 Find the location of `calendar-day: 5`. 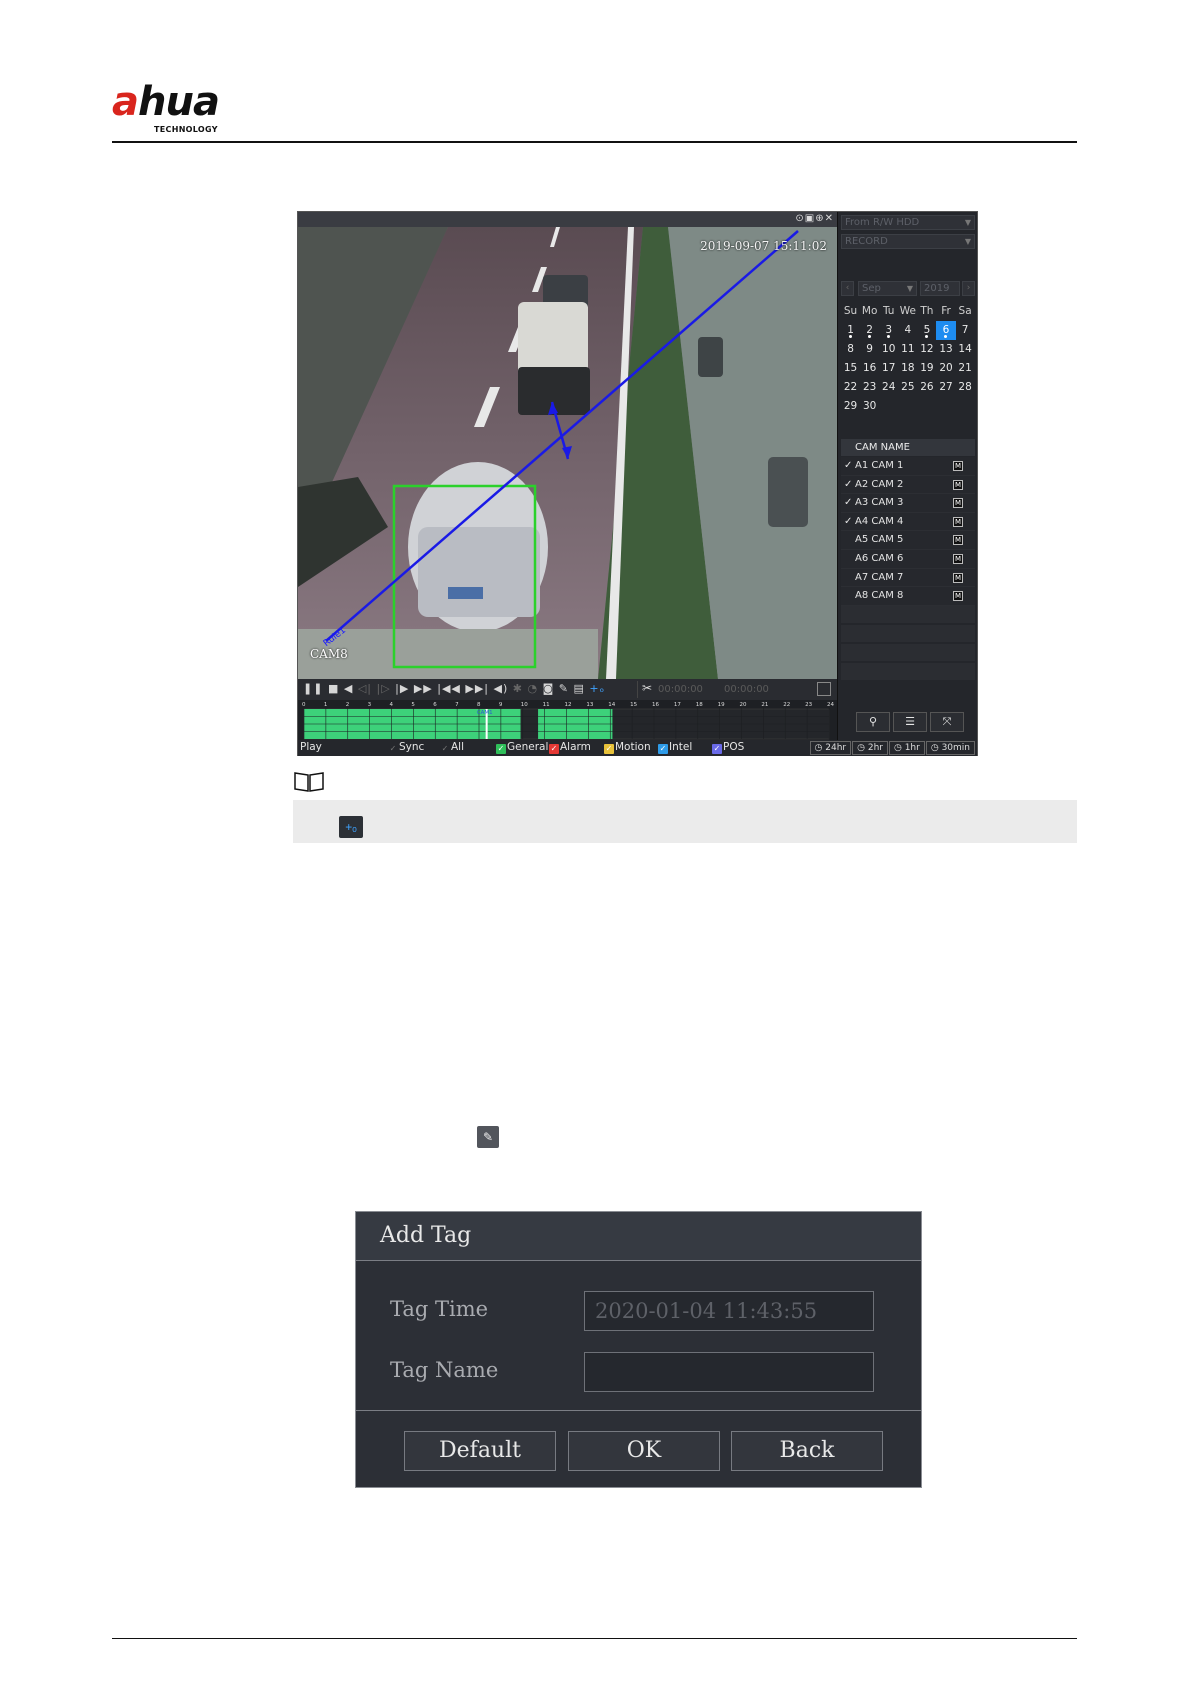

calendar-day: 5 is located at coordinates (926, 330).